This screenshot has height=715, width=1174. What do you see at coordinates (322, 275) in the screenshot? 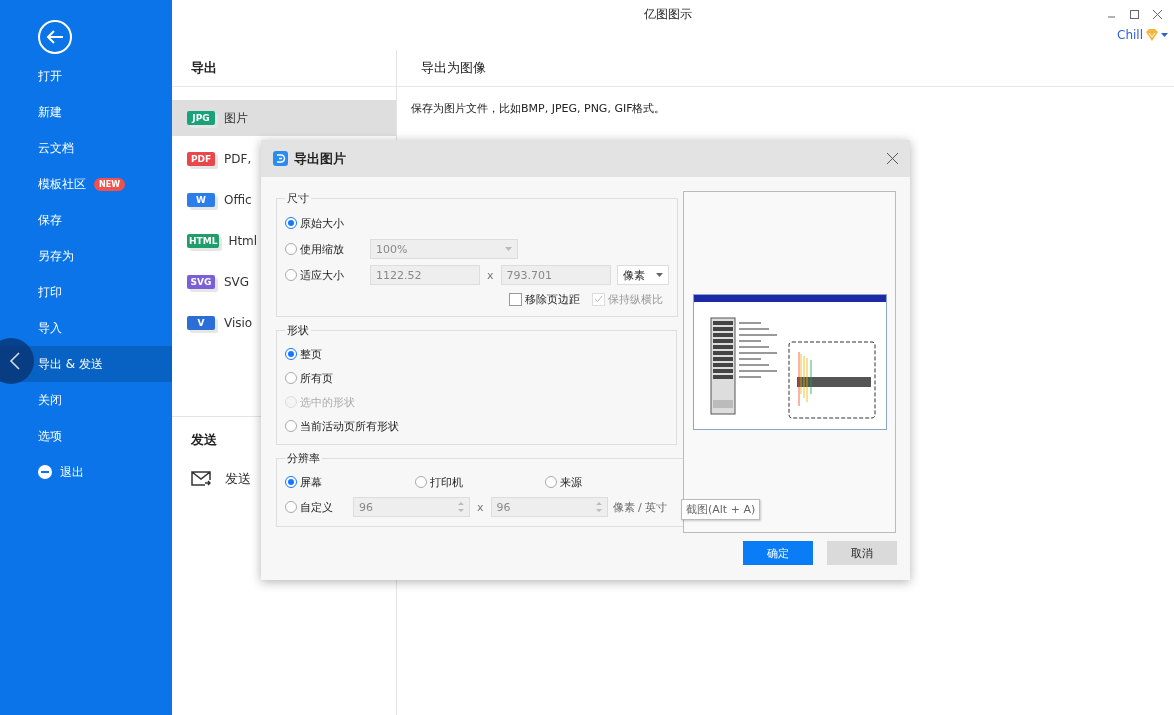
I see `radio-label: 适应大小` at bounding box center [322, 275].